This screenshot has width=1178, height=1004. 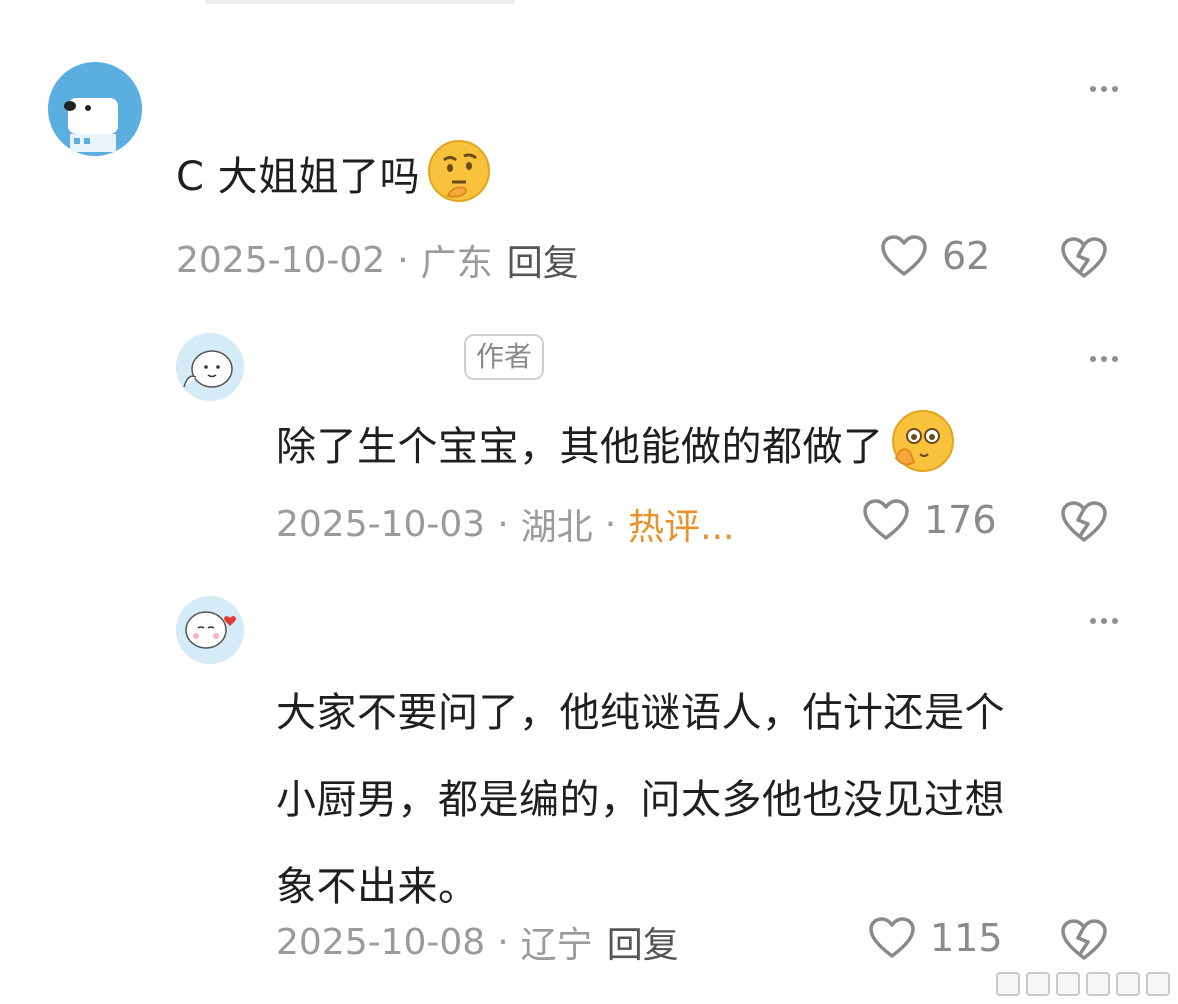 I want to click on comment-location: 辽宁, so click(x=556, y=945).